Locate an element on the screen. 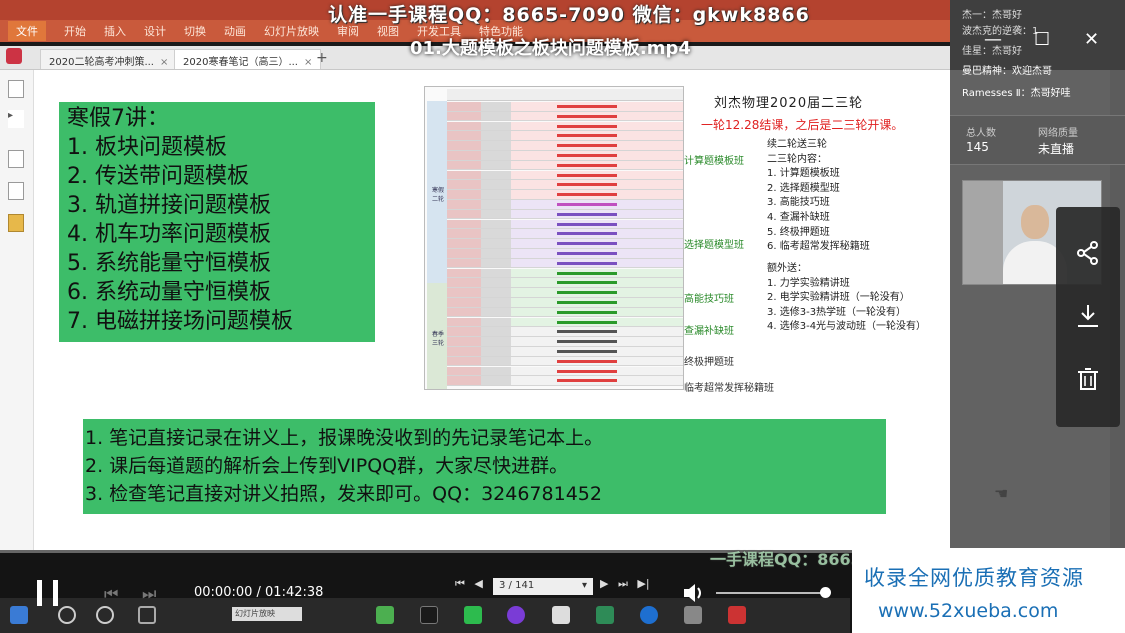 The image size is (1125, 633). task-view-icon is located at coordinates (147, 615).